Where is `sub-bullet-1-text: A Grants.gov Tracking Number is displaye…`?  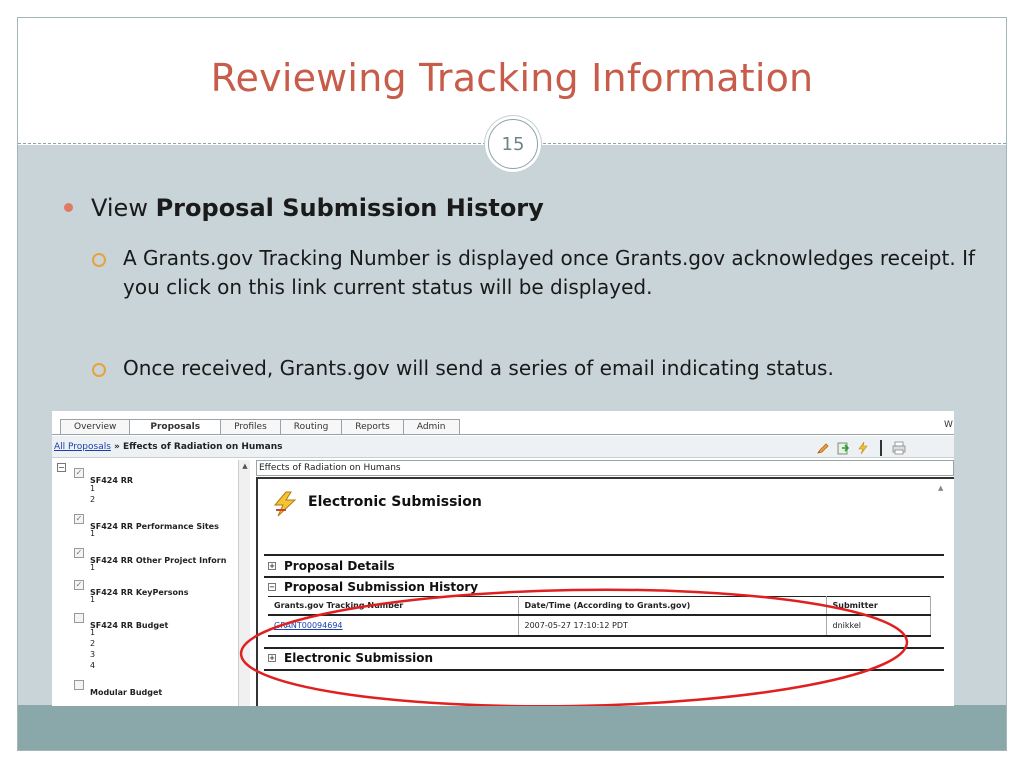
sub-bullet-1-text: A Grants.gov Tracking Number is displaye… is located at coordinates (549, 272).